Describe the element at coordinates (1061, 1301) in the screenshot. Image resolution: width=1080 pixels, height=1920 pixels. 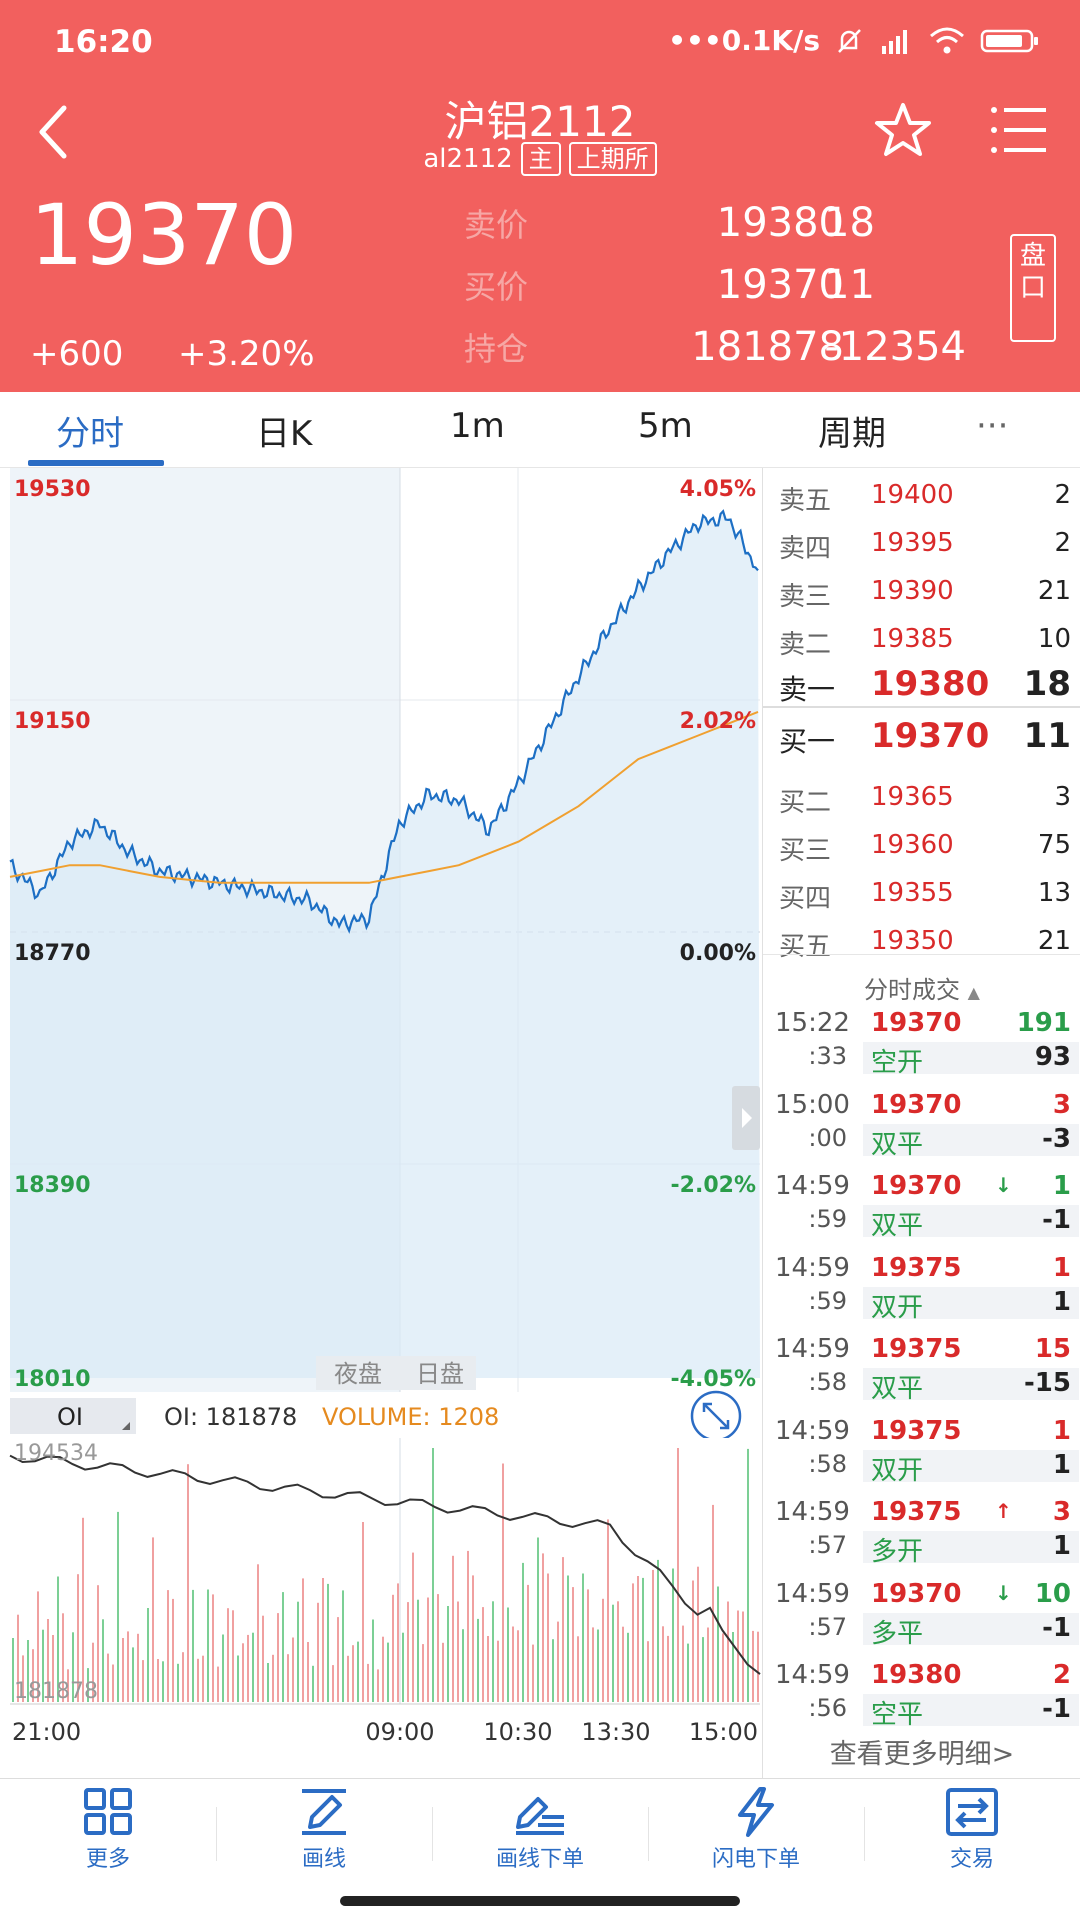
I see `tick-oi-change: 1` at that location.